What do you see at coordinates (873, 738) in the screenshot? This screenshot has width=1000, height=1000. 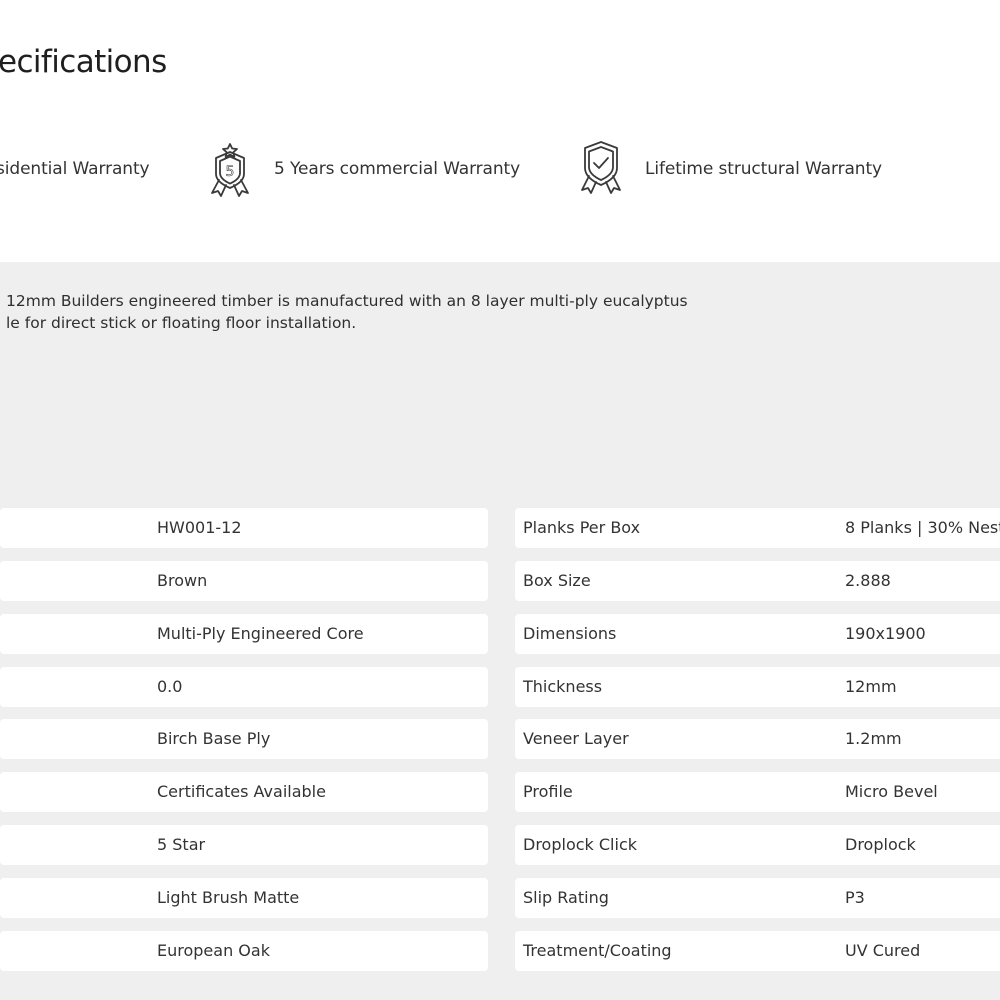 I see `spec-value: 1.2mm` at bounding box center [873, 738].